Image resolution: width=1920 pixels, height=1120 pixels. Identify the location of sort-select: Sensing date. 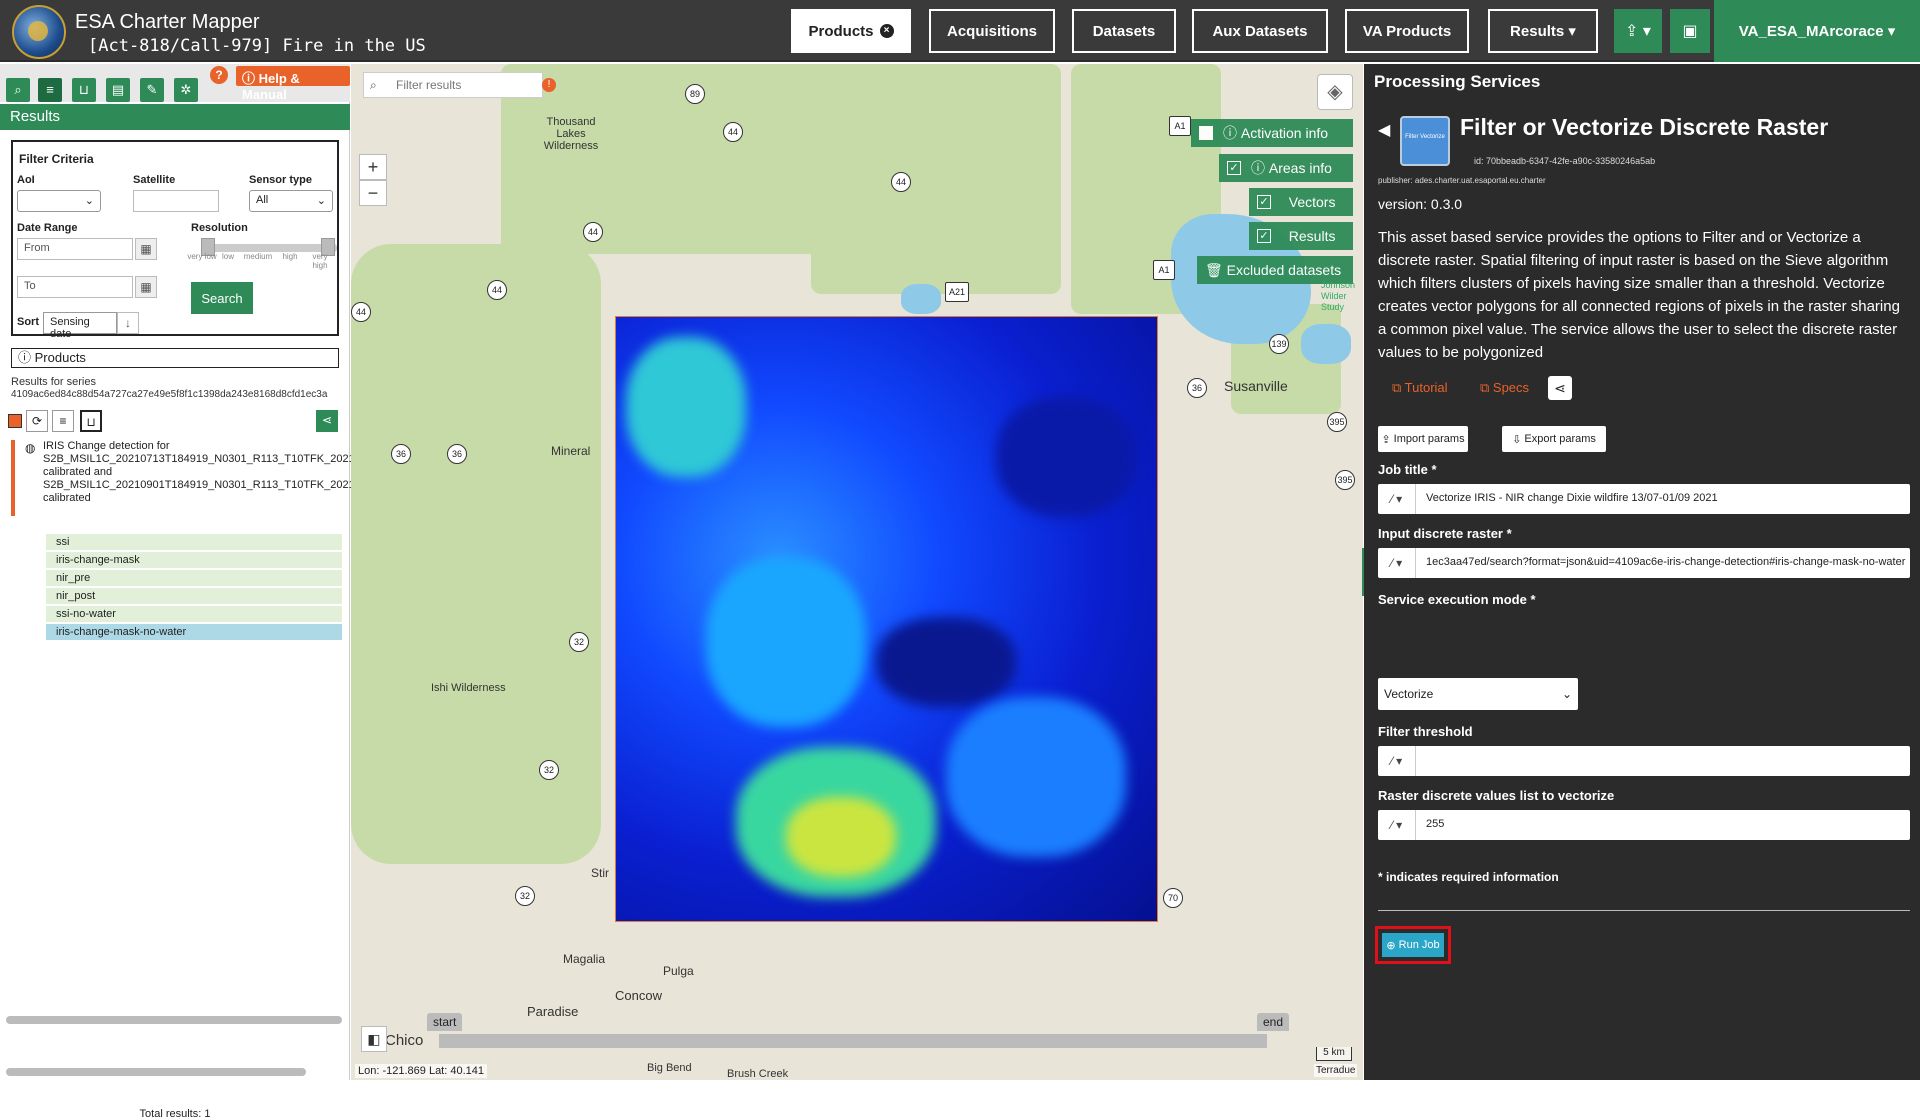
(80, 326).